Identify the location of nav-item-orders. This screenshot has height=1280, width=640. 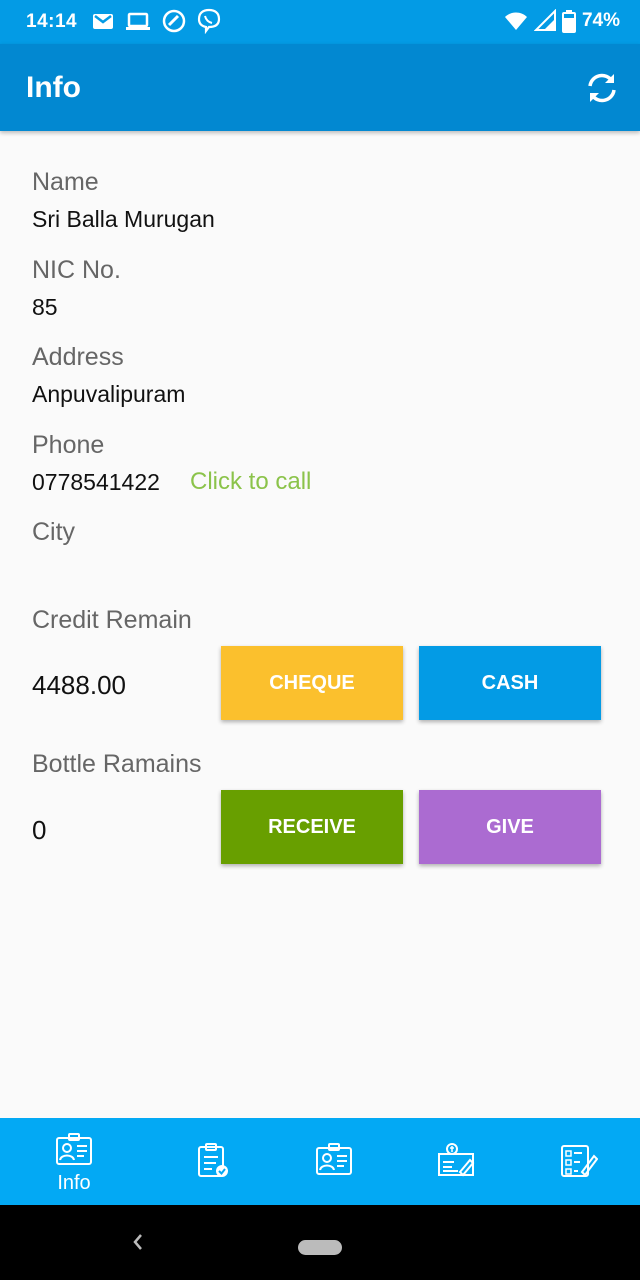
(212, 1161).